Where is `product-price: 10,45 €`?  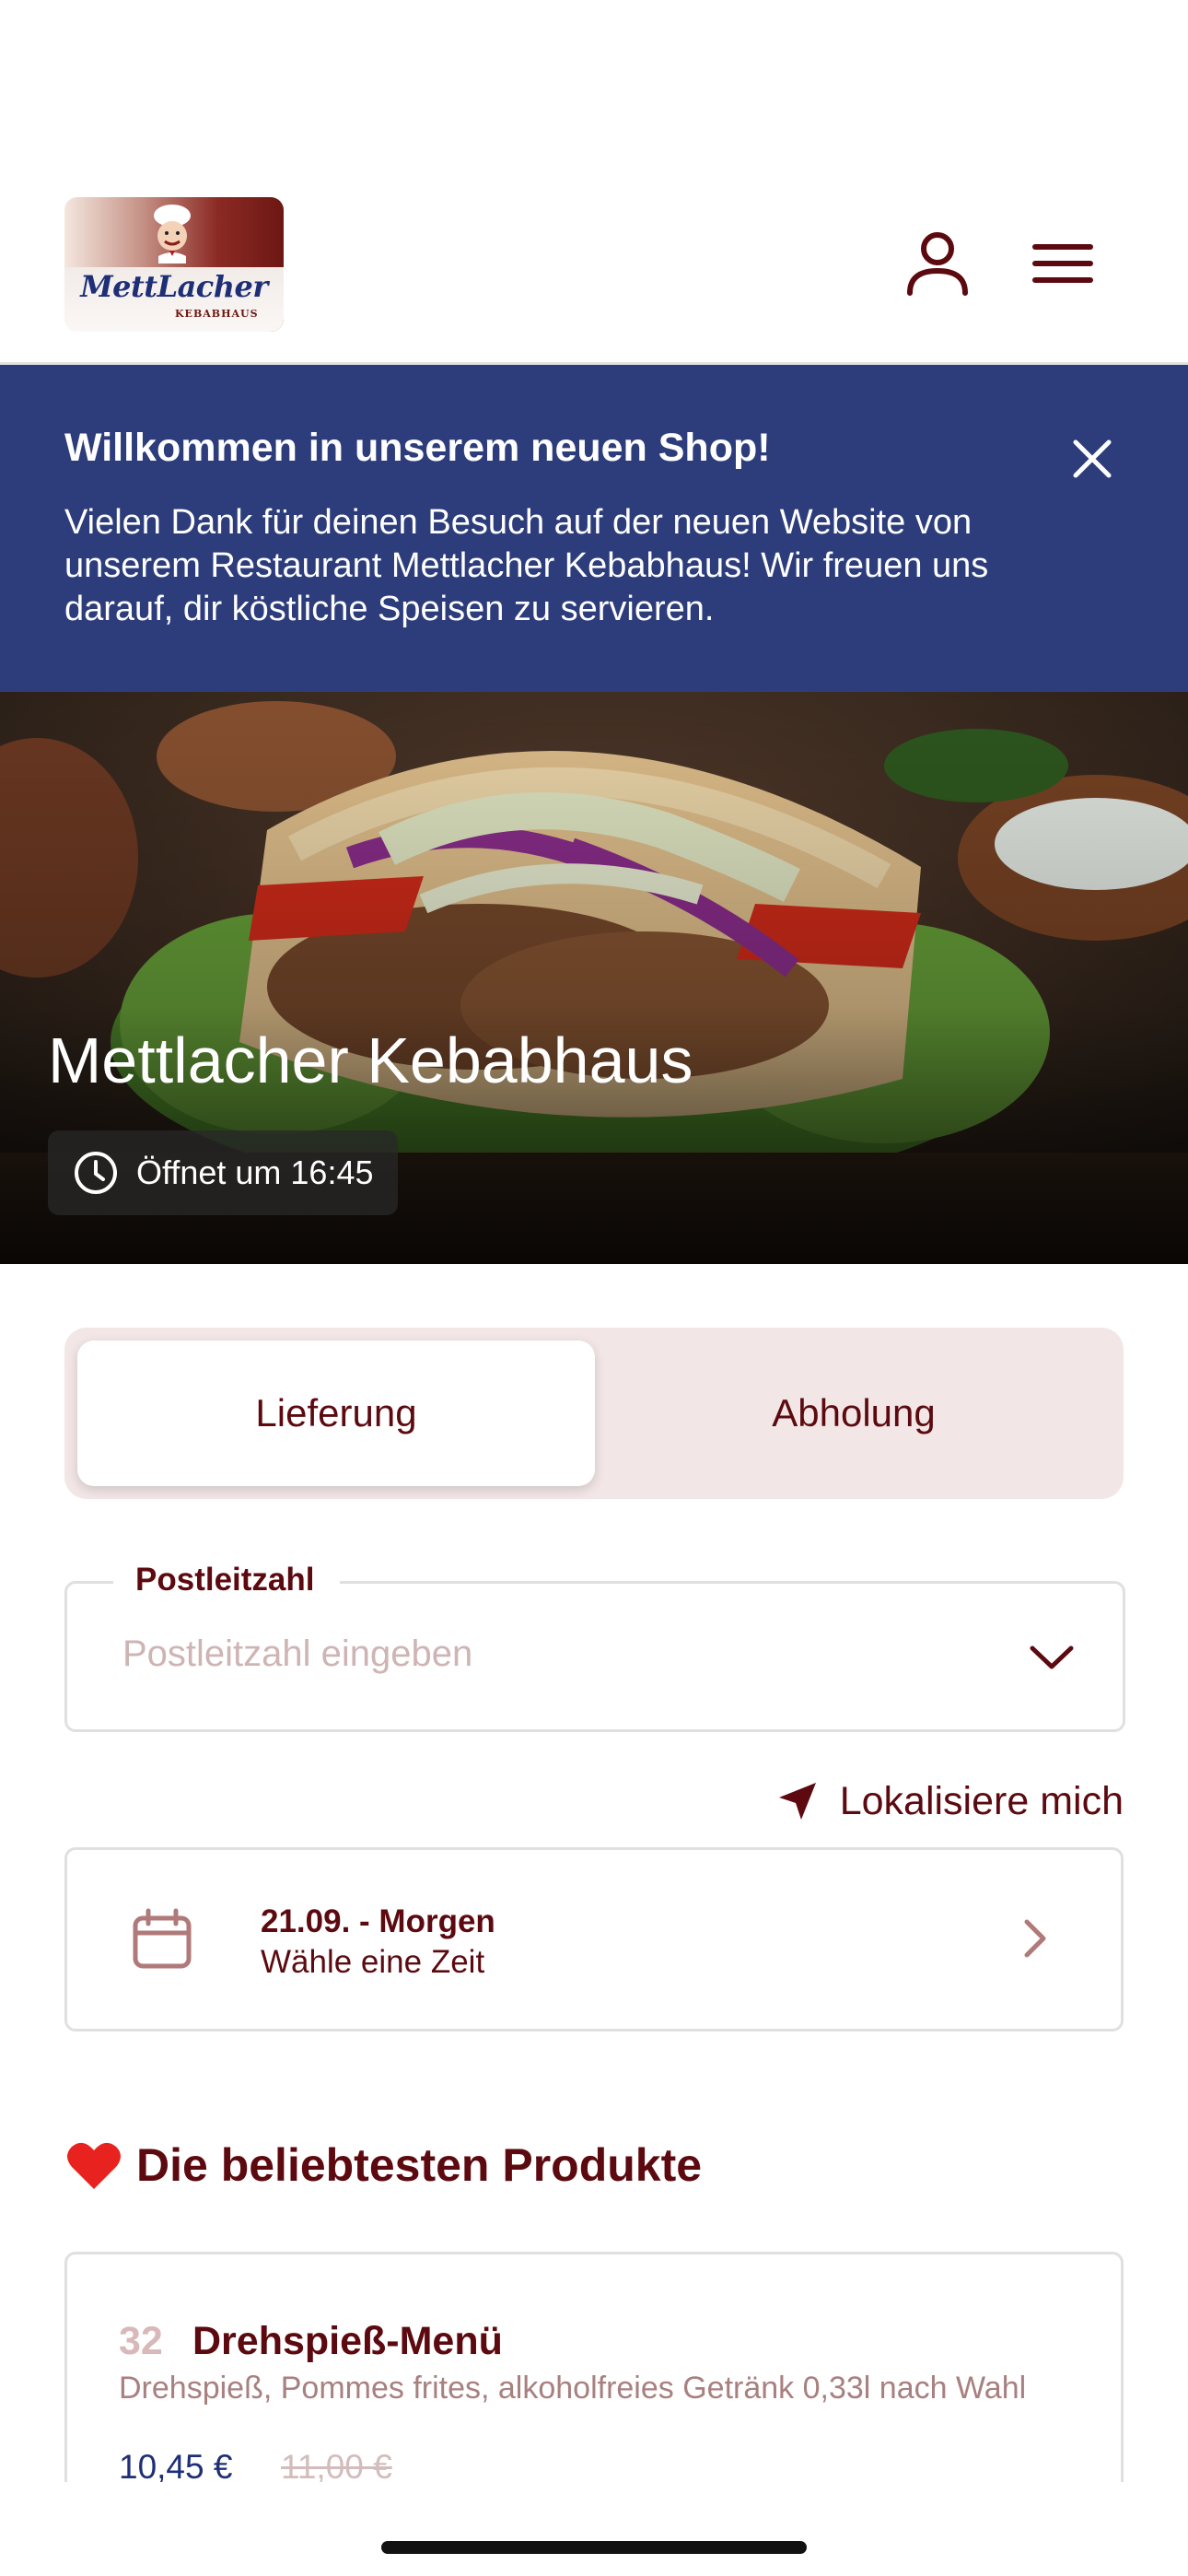
product-price: 10,45 € is located at coordinates (176, 2465).